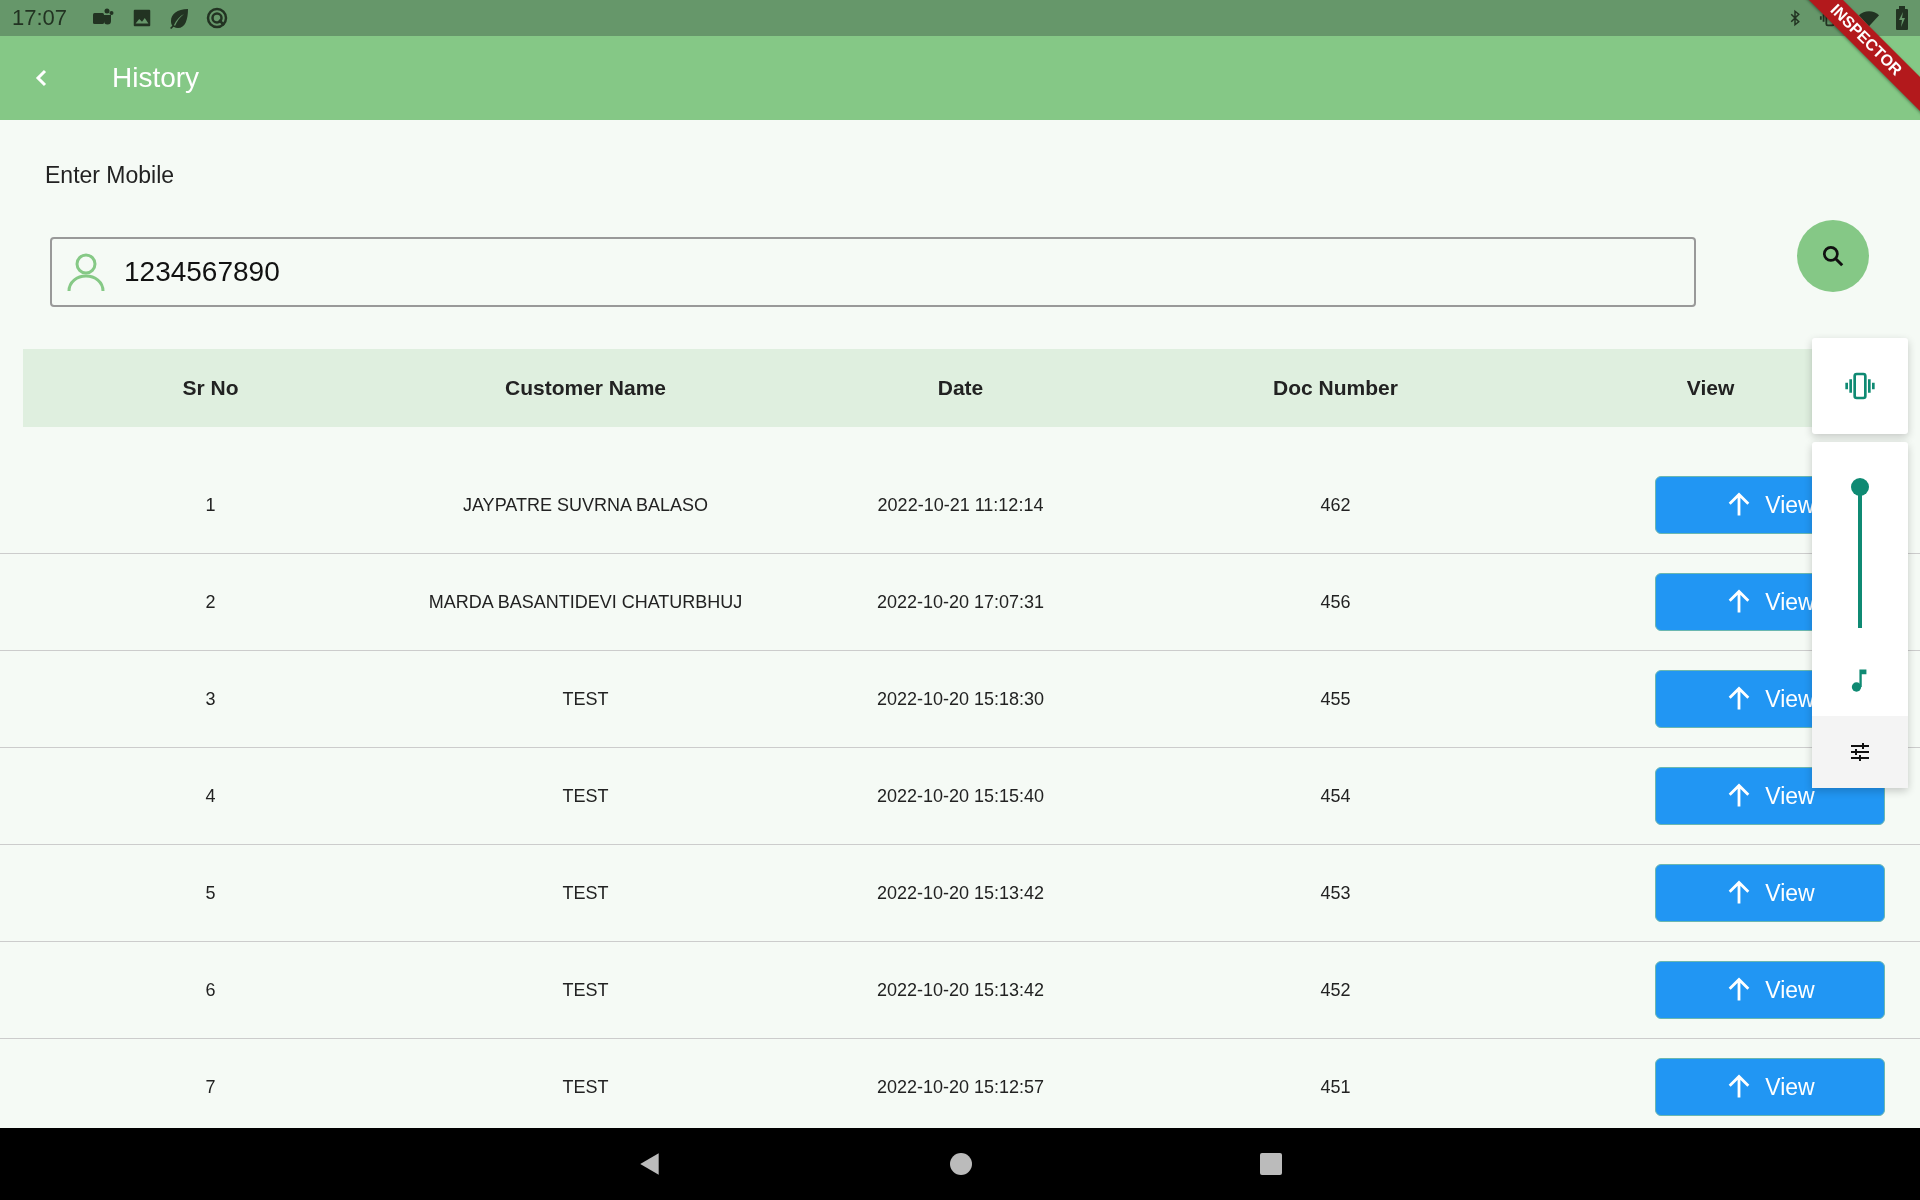 Image resolution: width=1920 pixels, height=1200 pixels. Describe the element at coordinates (1710, 388) in the screenshot. I see `column-header: View` at that location.